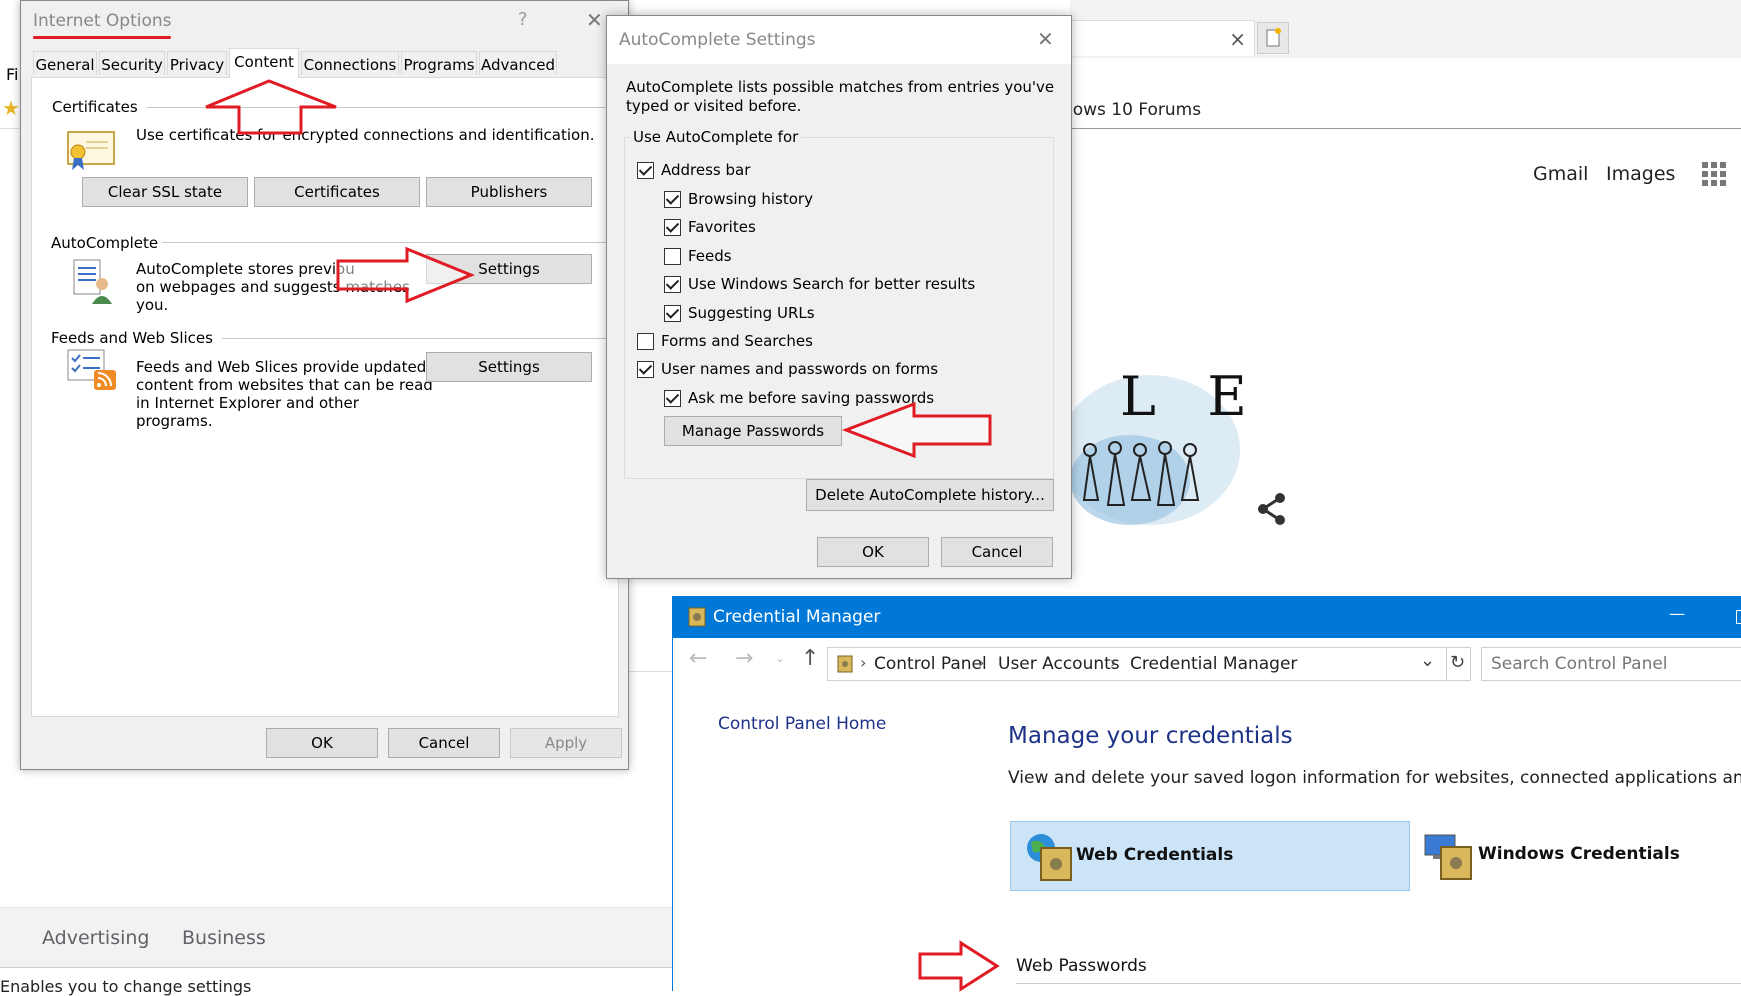 This screenshot has width=1741, height=996. Describe the element at coordinates (1237, 39) in the screenshot. I see `tab-close-icon: ×` at that location.